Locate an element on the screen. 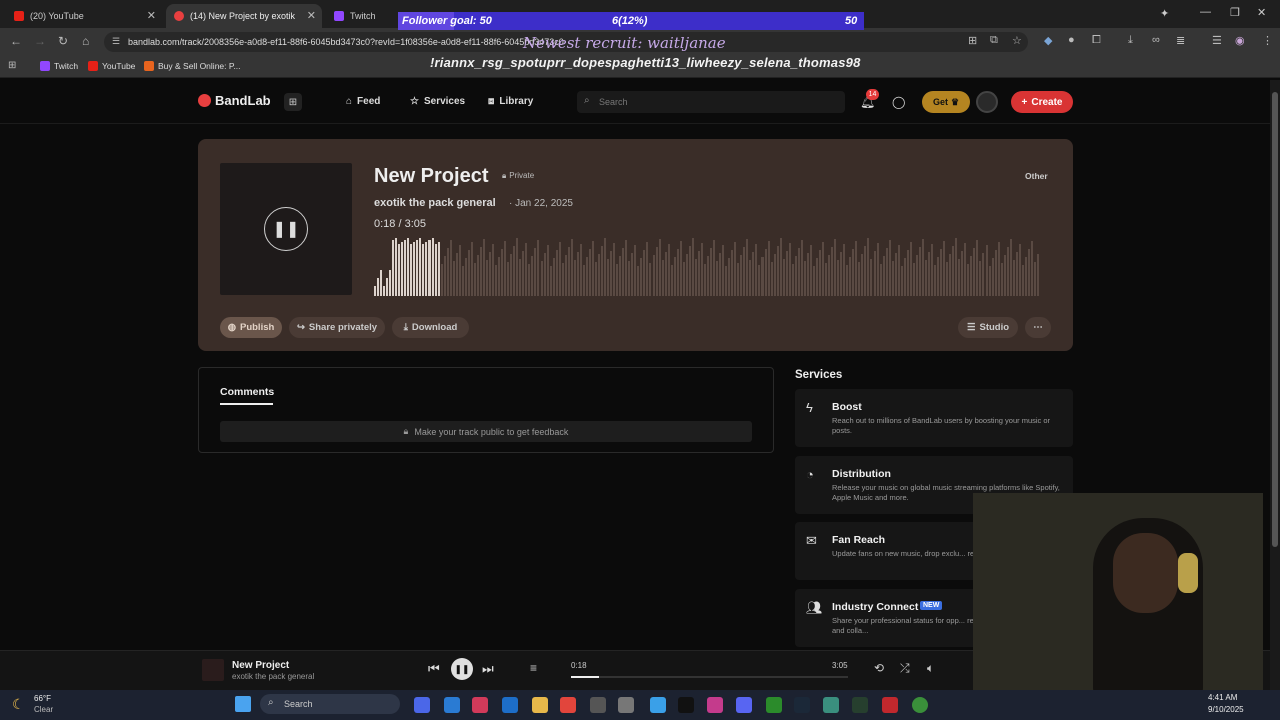 The image size is (1280, 720). player-track-title: New Project is located at coordinates (260, 665).